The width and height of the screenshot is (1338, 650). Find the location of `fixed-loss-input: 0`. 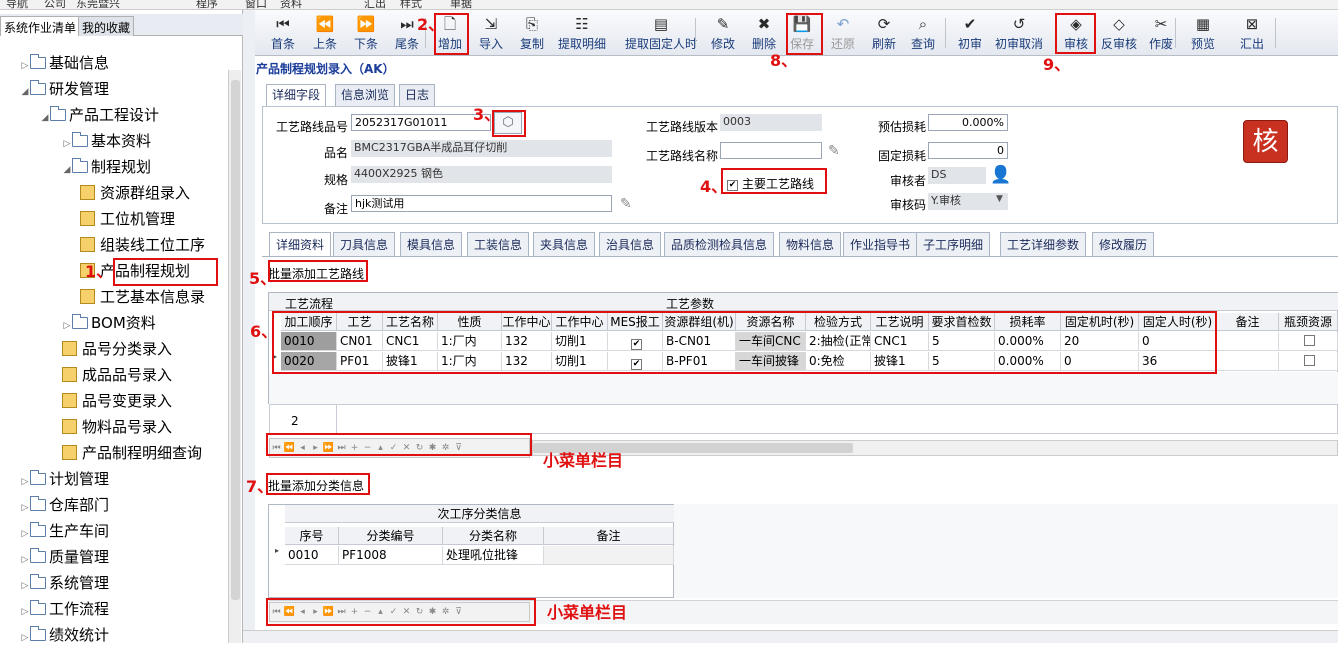

fixed-loss-input: 0 is located at coordinates (968, 150).